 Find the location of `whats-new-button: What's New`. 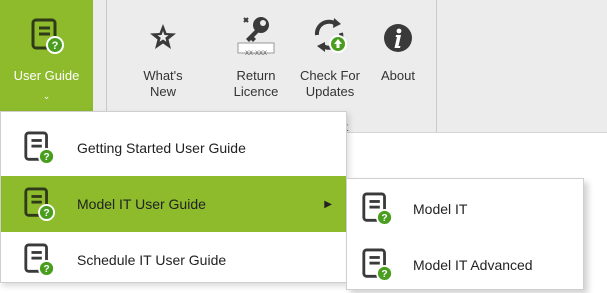

whats-new-button: What's New is located at coordinates (163, 60).